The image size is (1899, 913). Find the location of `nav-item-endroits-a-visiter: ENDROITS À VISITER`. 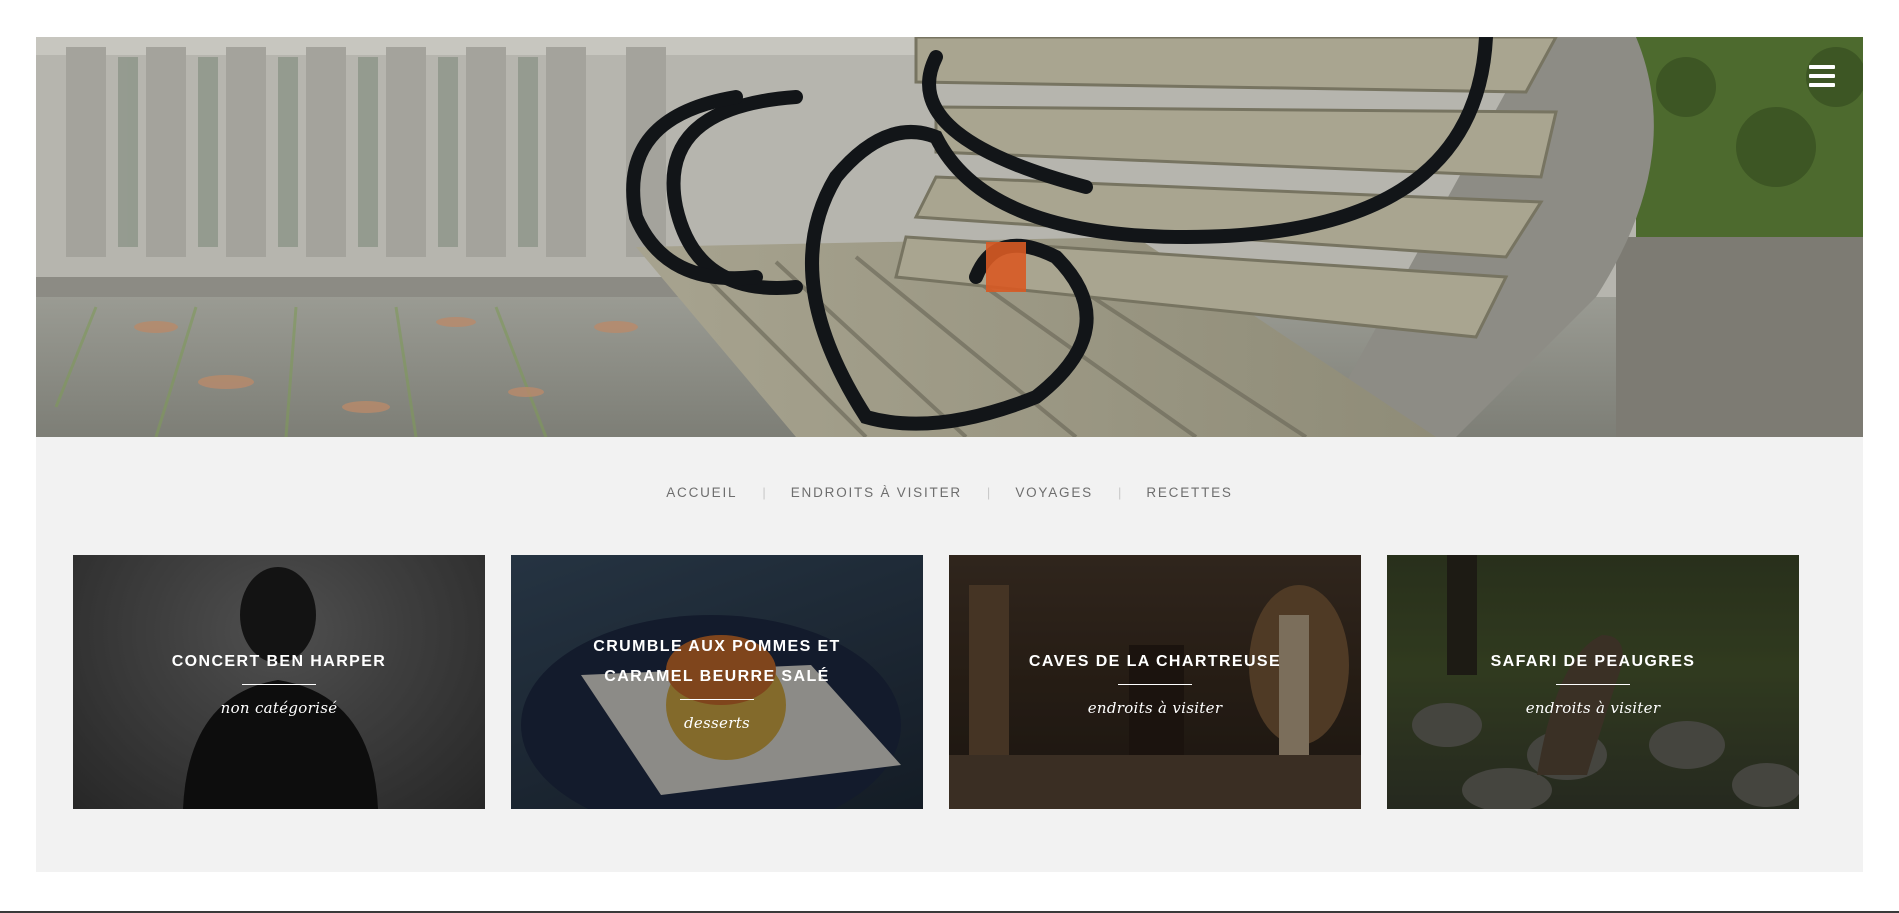

nav-item-endroits-a-visiter: ENDROITS À VISITER is located at coordinates (876, 492).